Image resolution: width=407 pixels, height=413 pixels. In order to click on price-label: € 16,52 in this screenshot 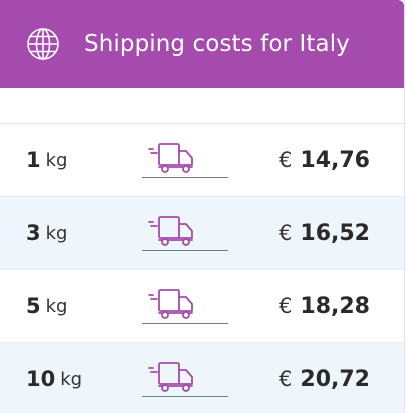, I will do `click(324, 233)`.